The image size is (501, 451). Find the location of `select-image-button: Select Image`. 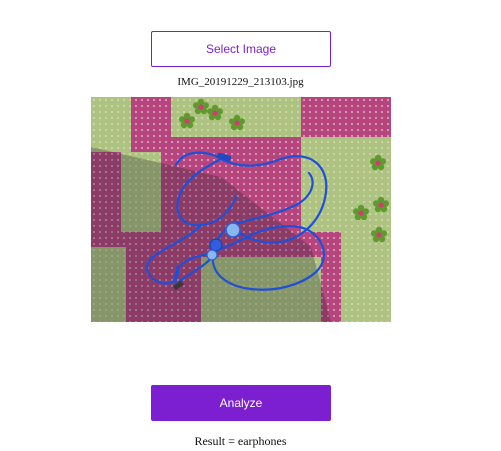

select-image-button: Select Image is located at coordinates (241, 49).